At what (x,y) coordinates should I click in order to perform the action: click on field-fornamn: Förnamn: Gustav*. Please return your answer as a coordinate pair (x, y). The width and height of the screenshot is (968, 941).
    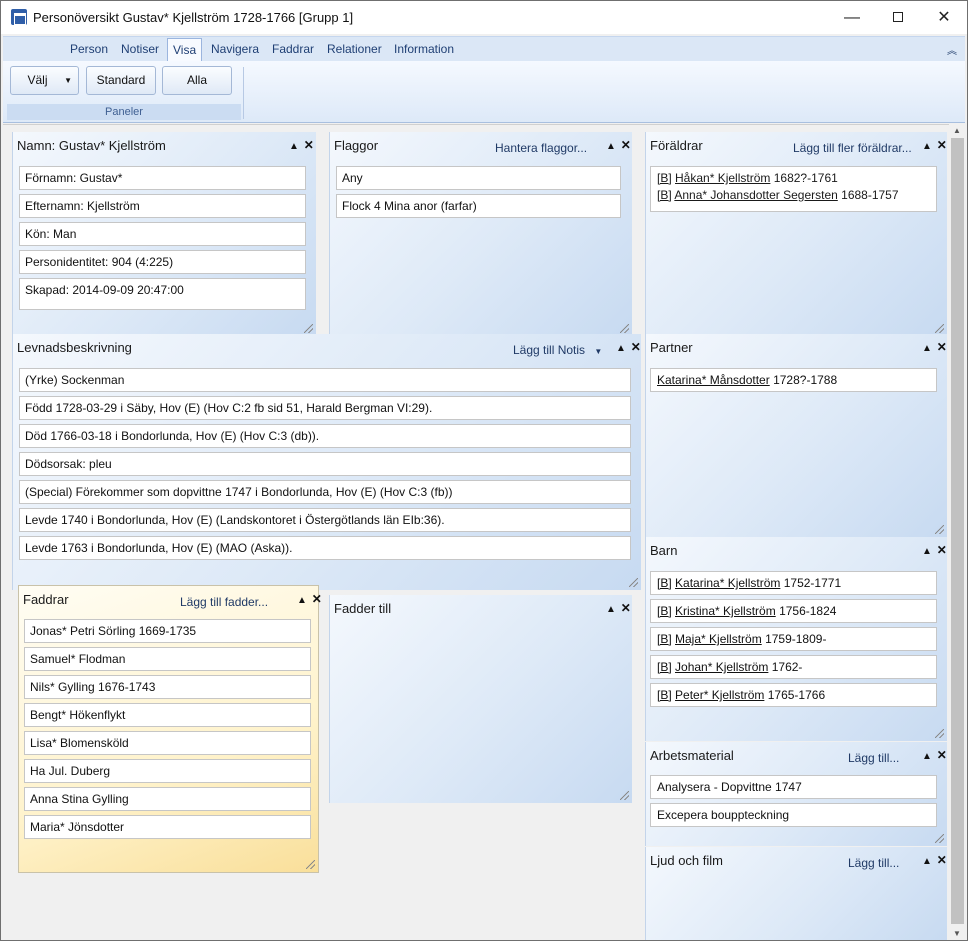
    Looking at the image, I should click on (162, 178).